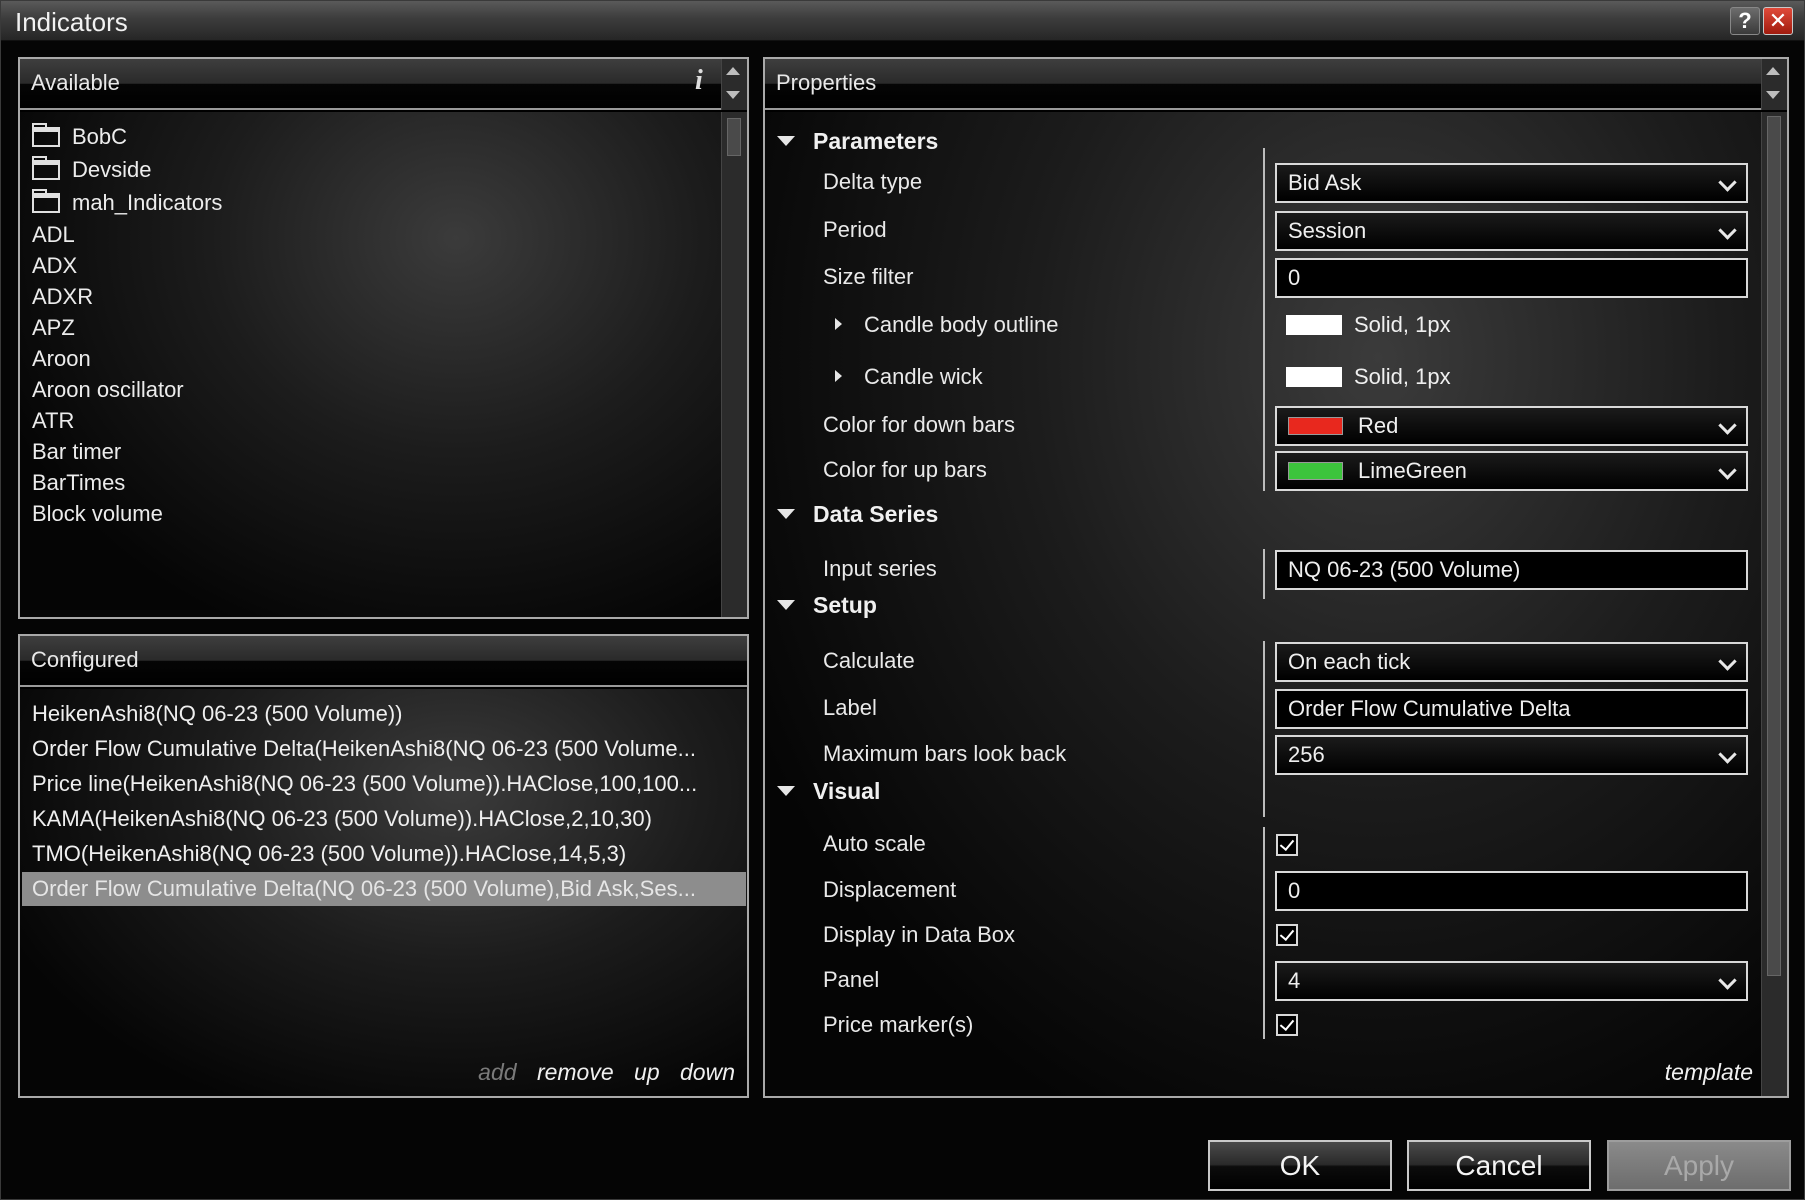  Describe the element at coordinates (127, 203) in the screenshot. I see `folder-item-mah-indicators: mah_Indicators` at that location.